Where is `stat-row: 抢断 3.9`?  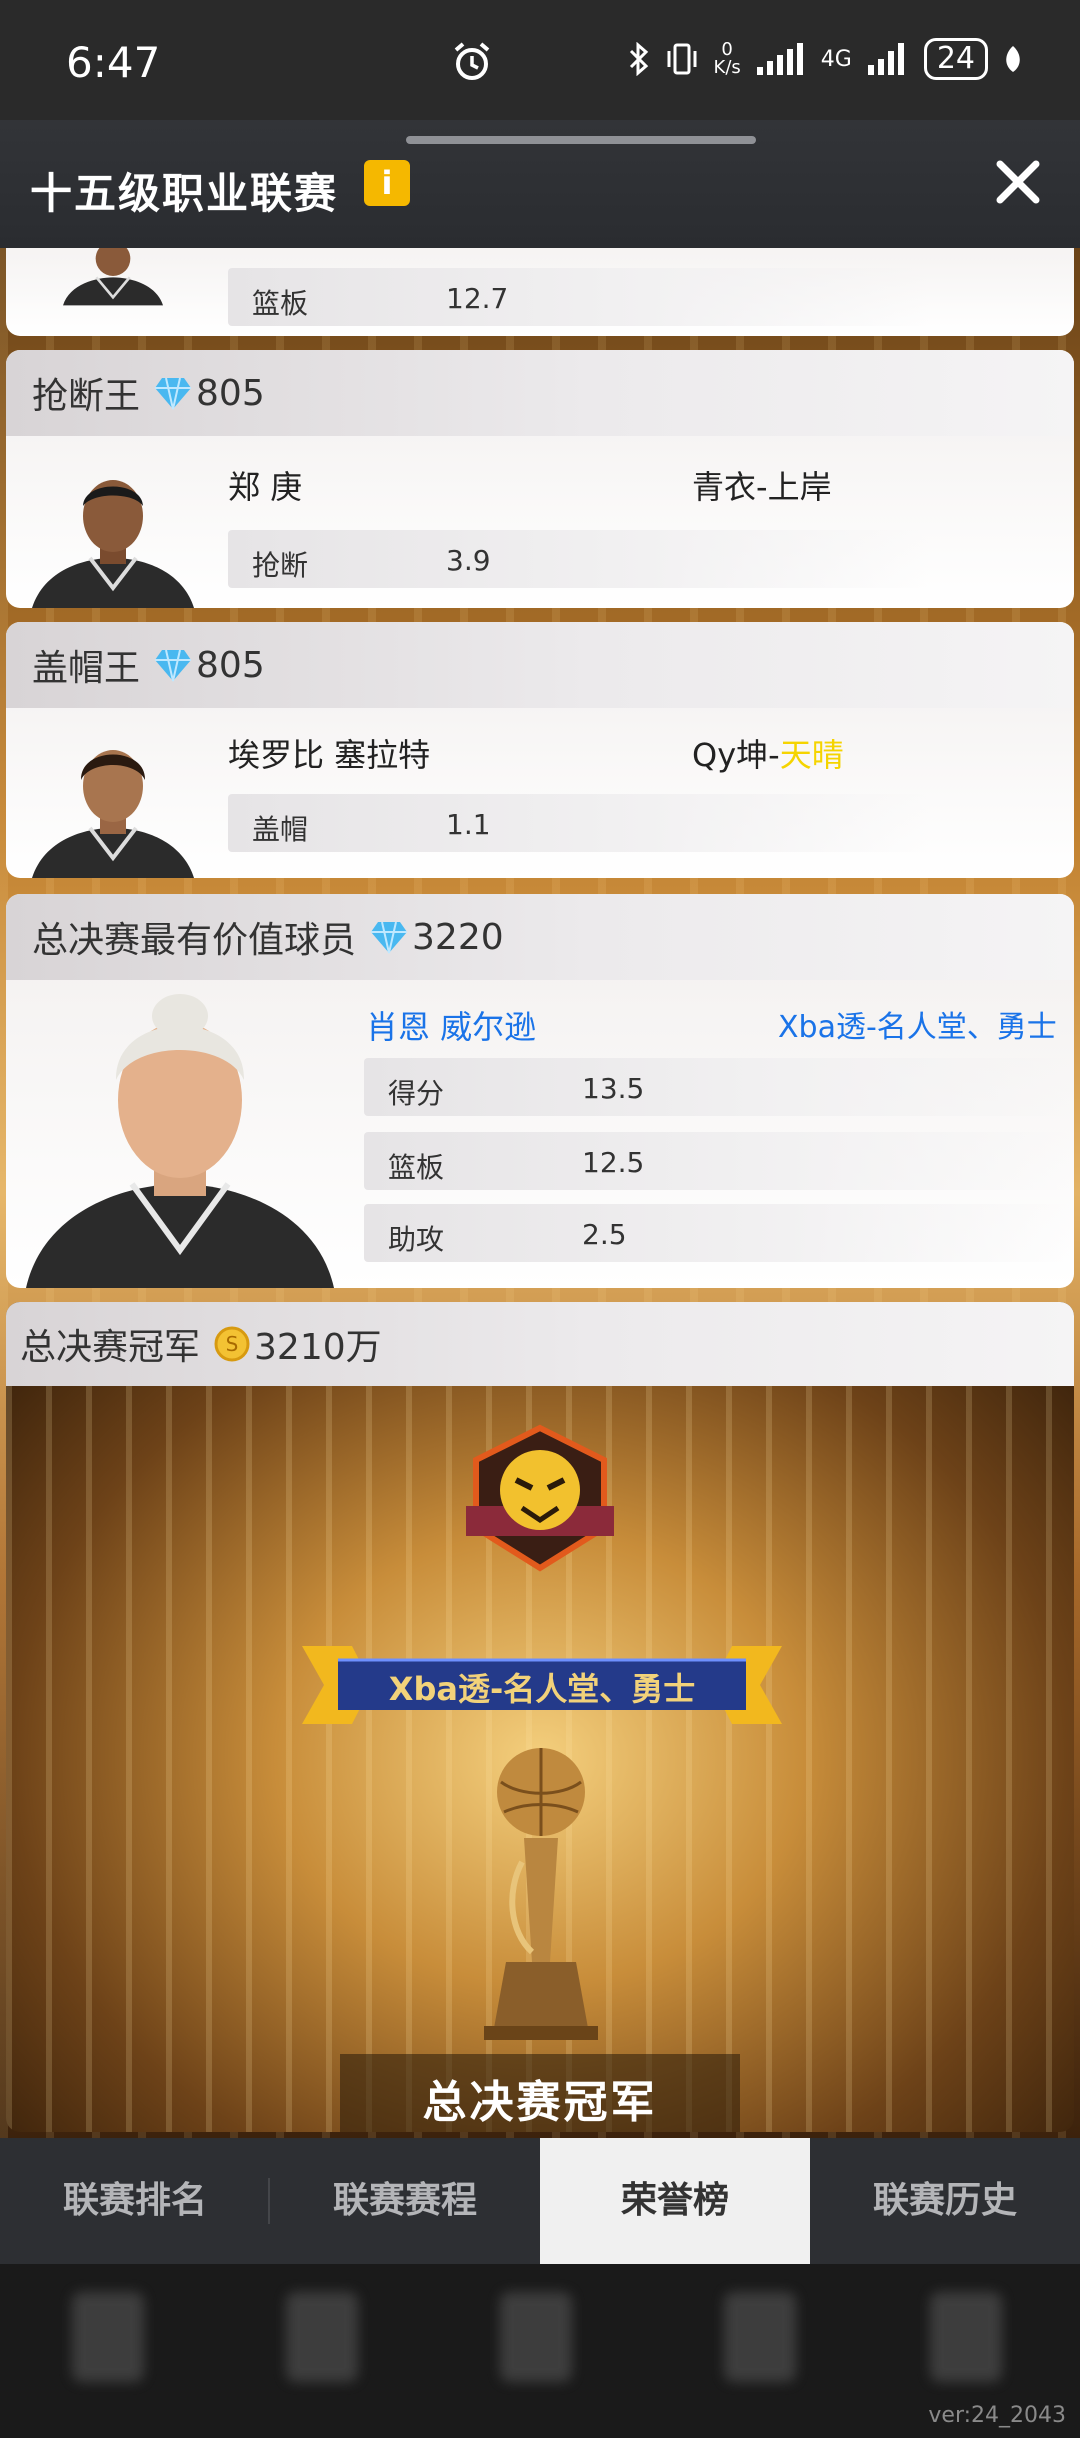
stat-row: 抢断 3.9 is located at coordinates (578, 559).